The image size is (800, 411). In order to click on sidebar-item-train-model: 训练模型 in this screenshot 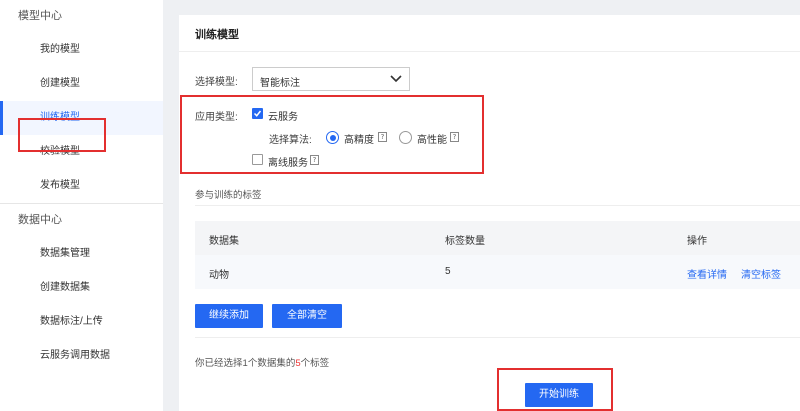, I will do `click(81, 118)`.